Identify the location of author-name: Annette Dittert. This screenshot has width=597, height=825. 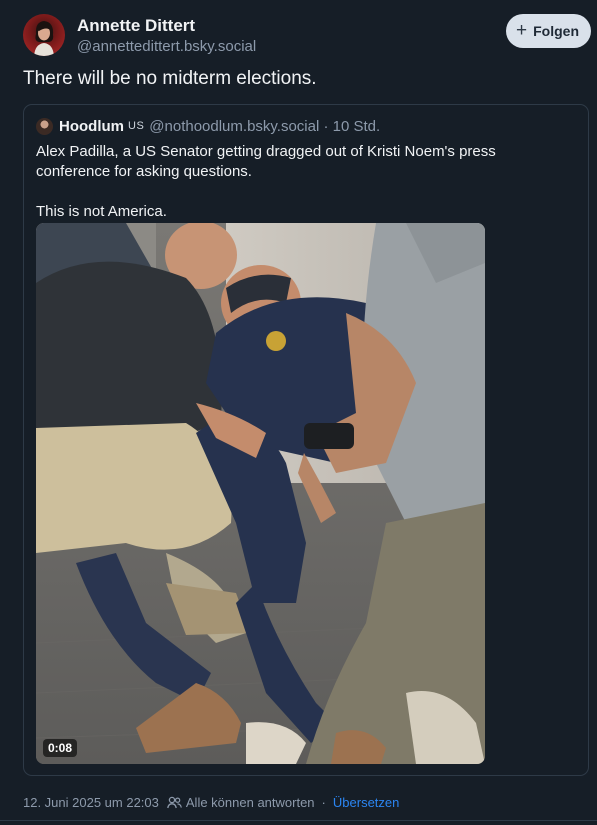
(136, 26).